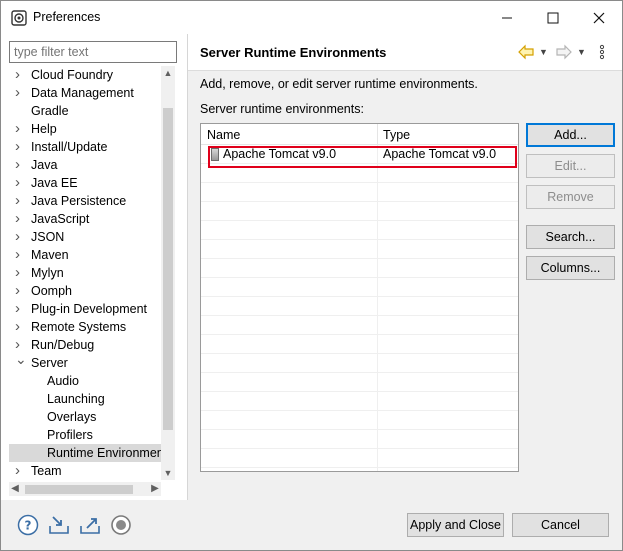  I want to click on scroll-right-icon: ▶, so click(155, 489).